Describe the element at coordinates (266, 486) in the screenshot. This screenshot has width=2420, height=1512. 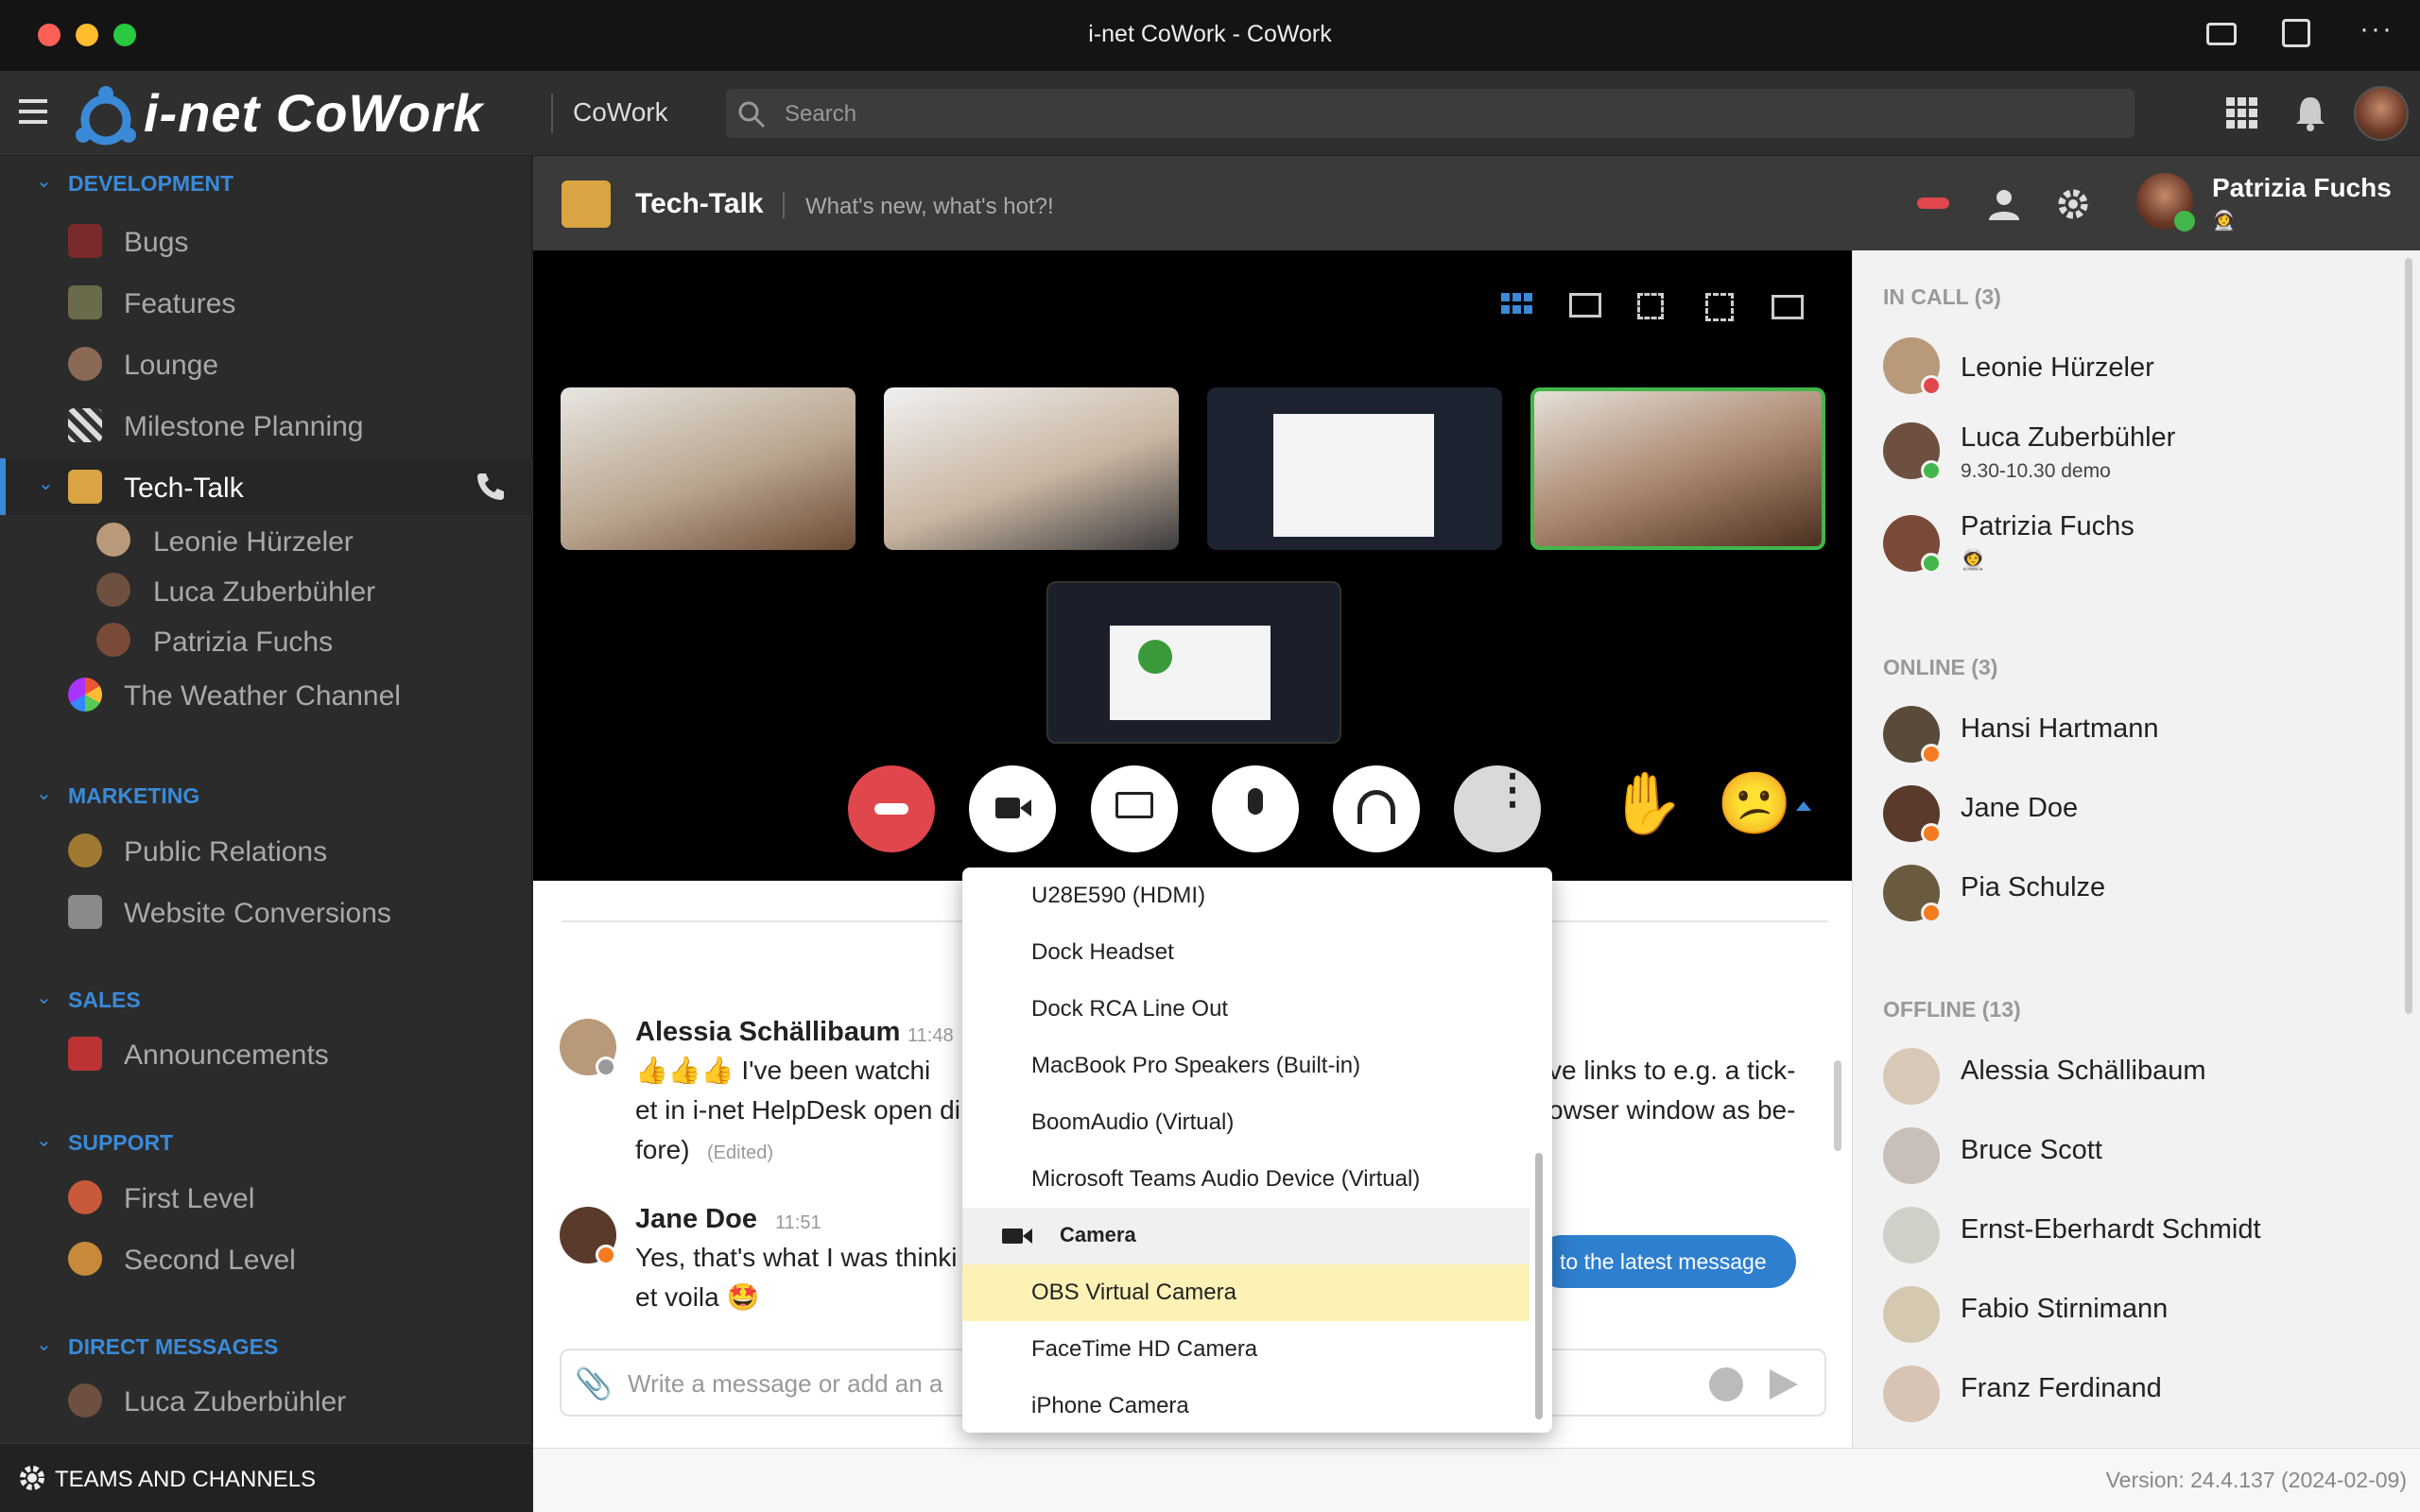
I see `sidebar-item-tech-talk: ⌄ Tech-Talk` at that location.